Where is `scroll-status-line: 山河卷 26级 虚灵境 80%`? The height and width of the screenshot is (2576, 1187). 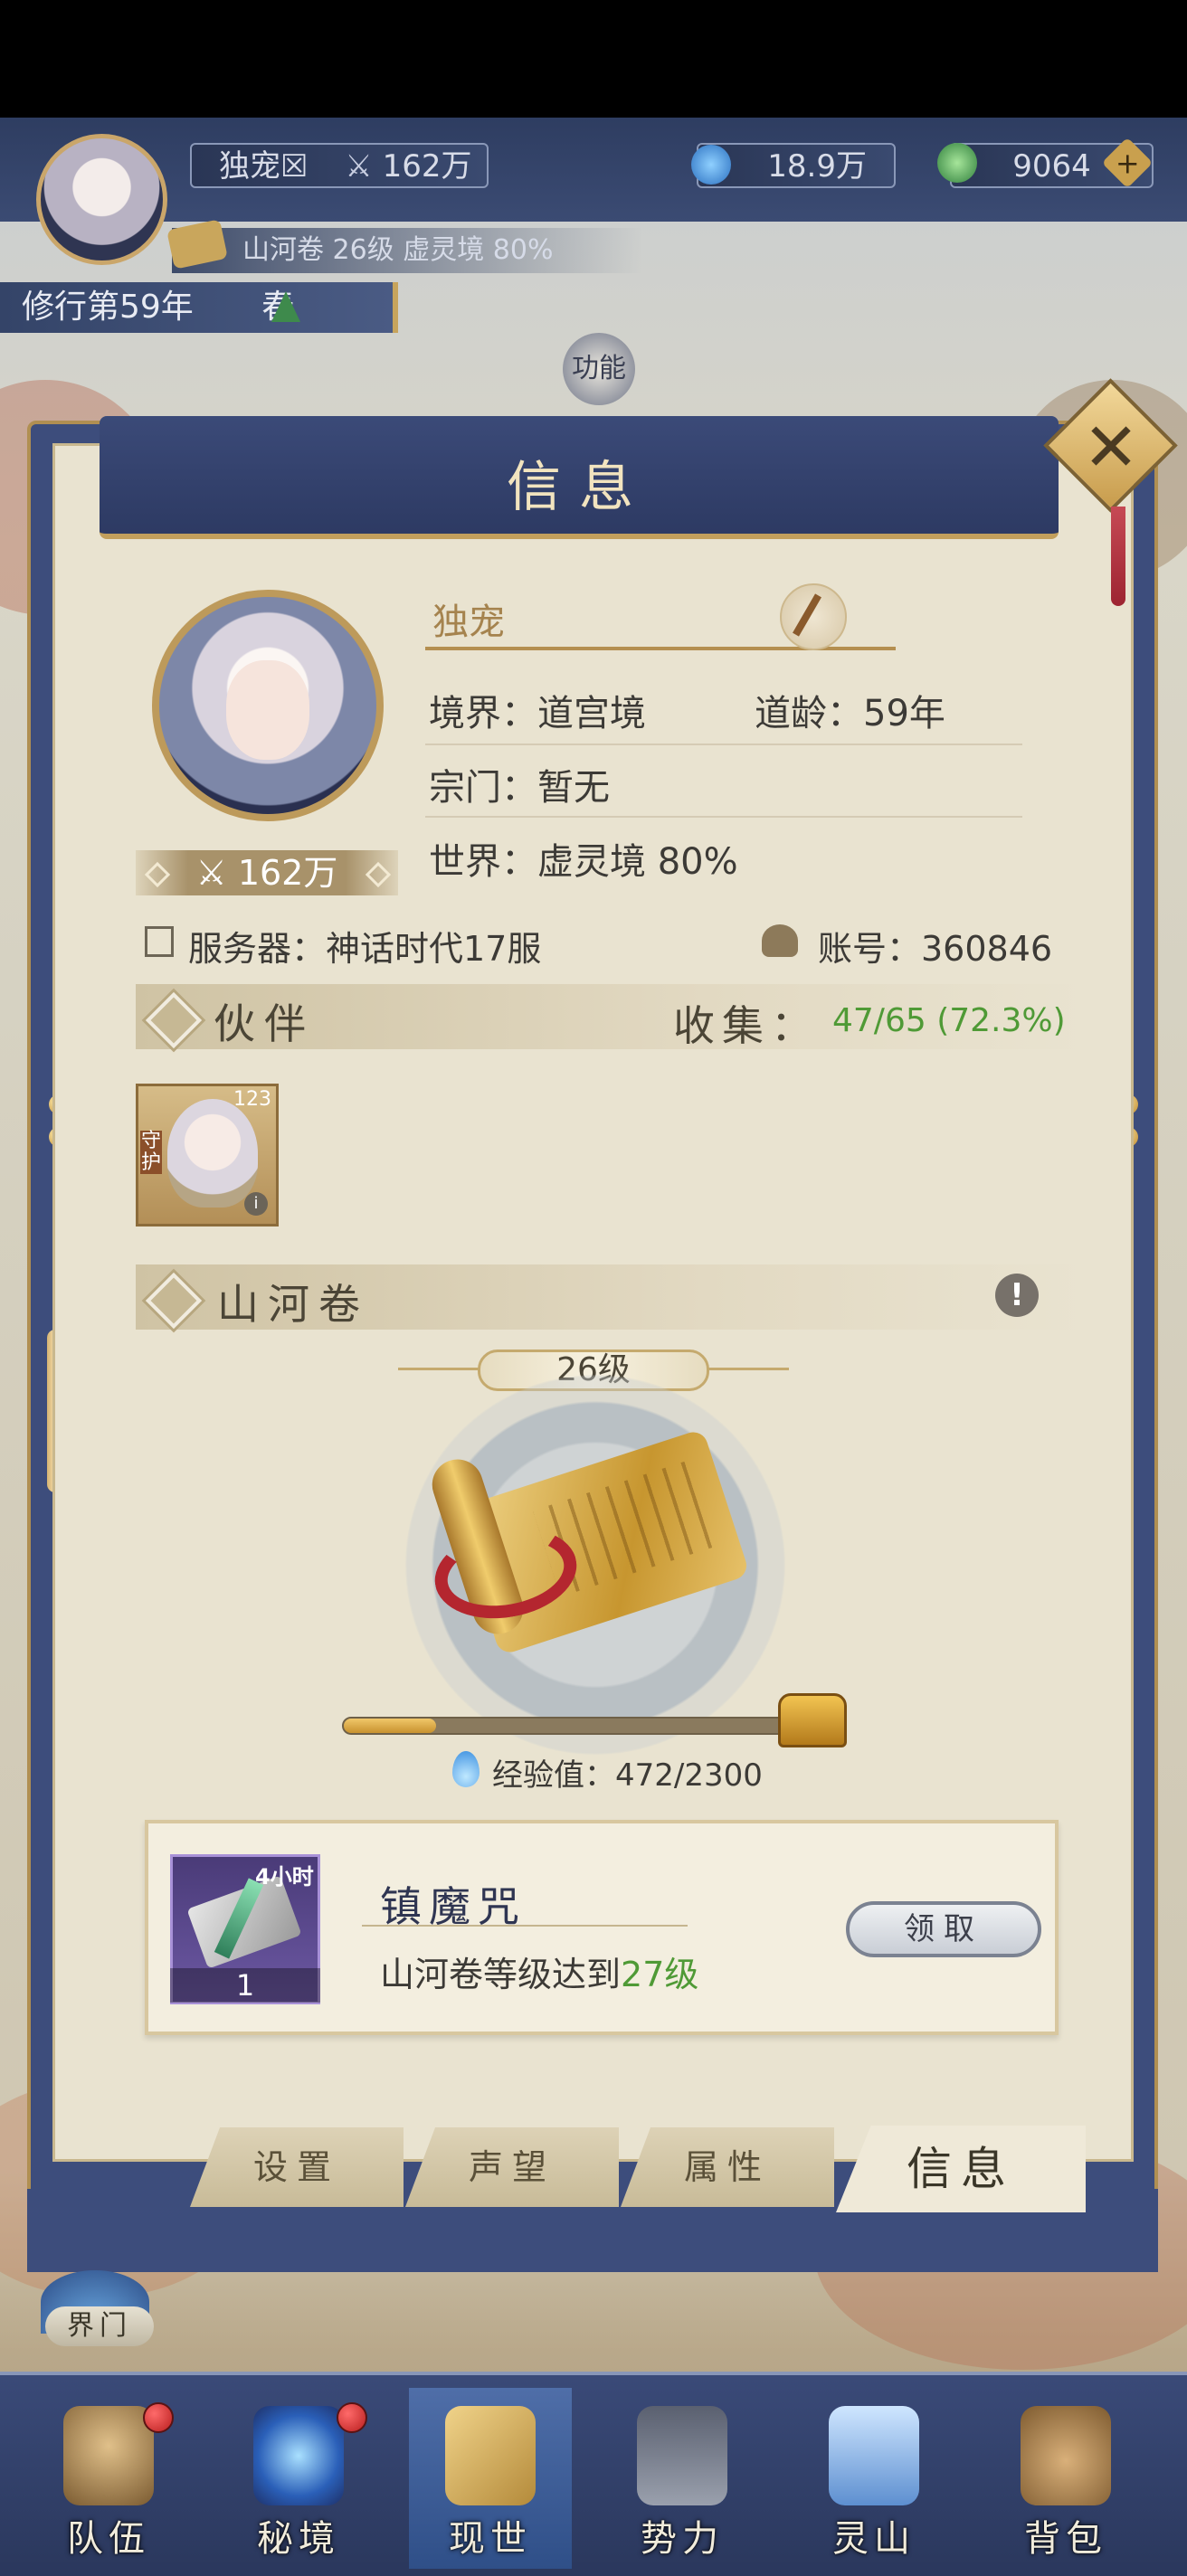 scroll-status-line: 山河卷 26级 虚灵境 80% is located at coordinates (407, 251).